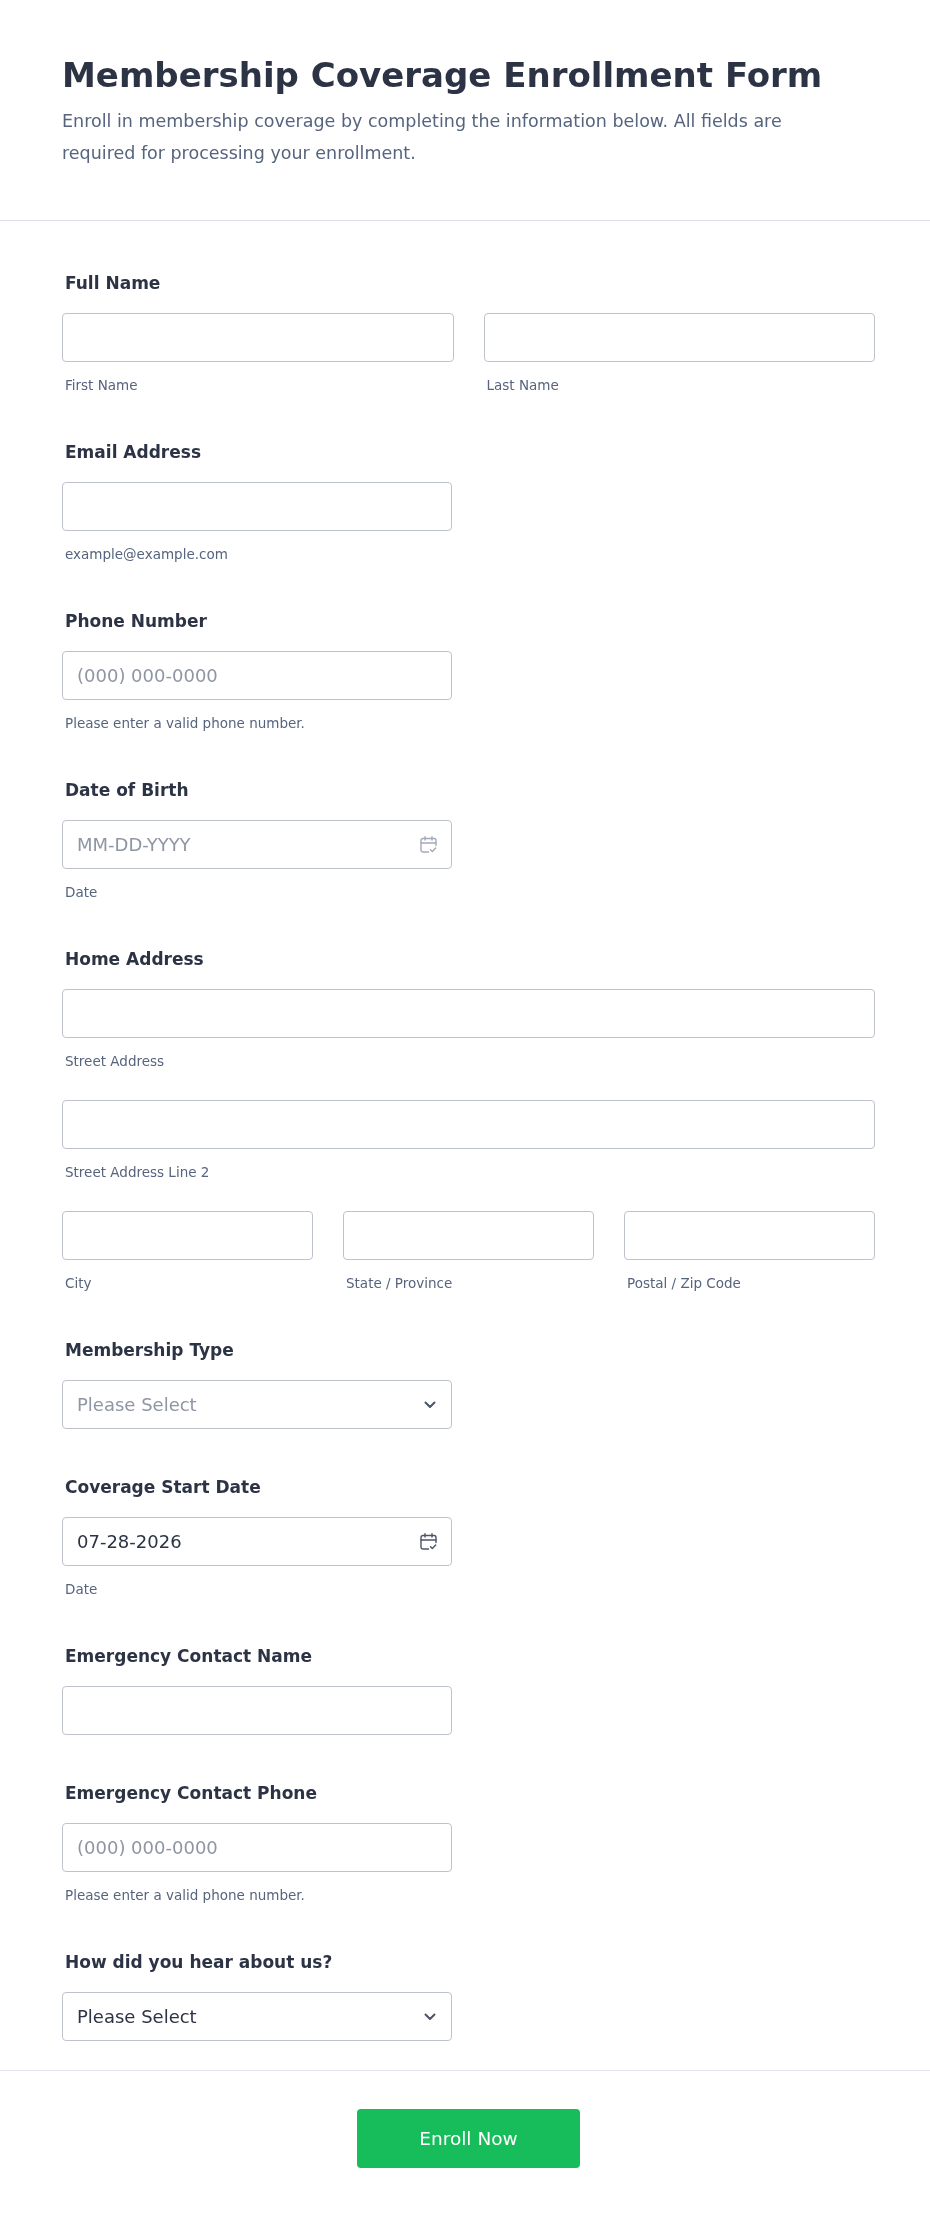  Describe the element at coordinates (163, 1487) in the screenshot. I see `field-label: Coverage Start Date` at that location.